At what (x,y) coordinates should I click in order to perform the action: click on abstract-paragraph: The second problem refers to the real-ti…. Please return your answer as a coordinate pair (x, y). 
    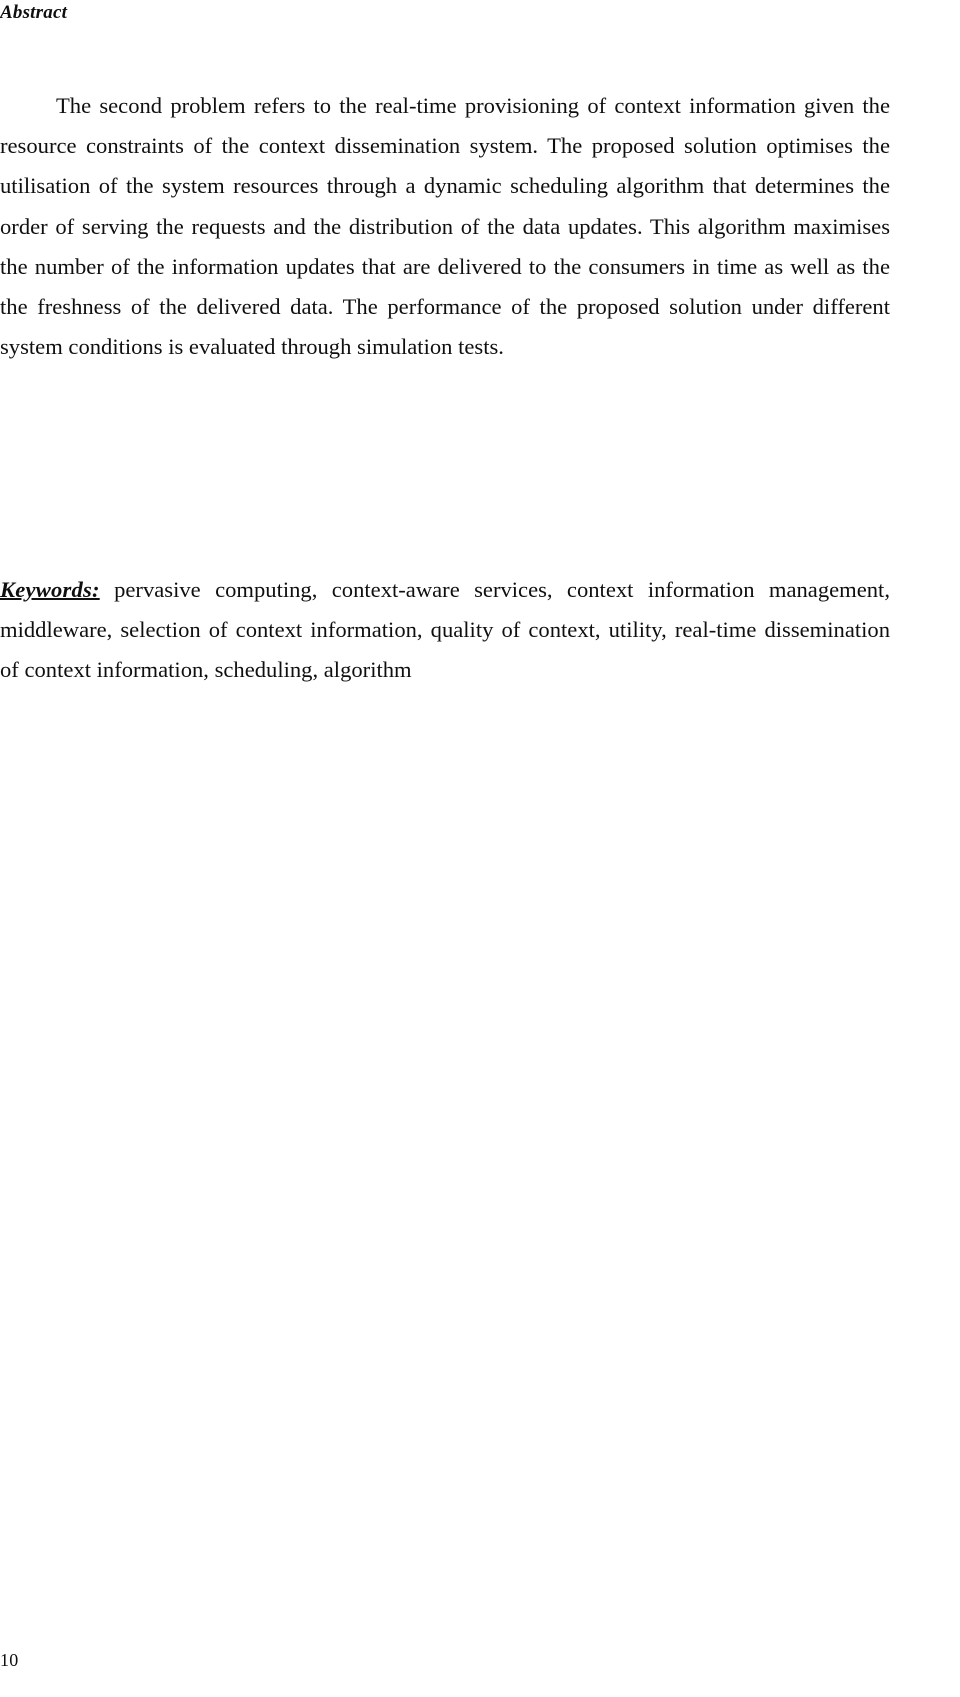
    Looking at the image, I should click on (445, 226).